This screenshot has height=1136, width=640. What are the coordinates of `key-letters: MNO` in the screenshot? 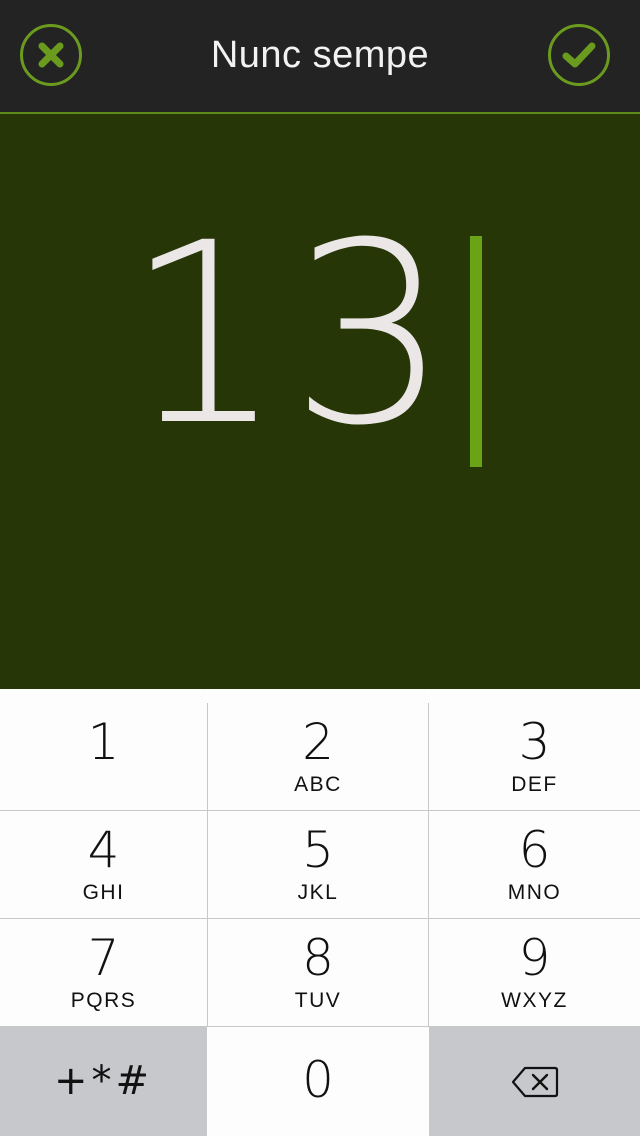 It's located at (534, 892).